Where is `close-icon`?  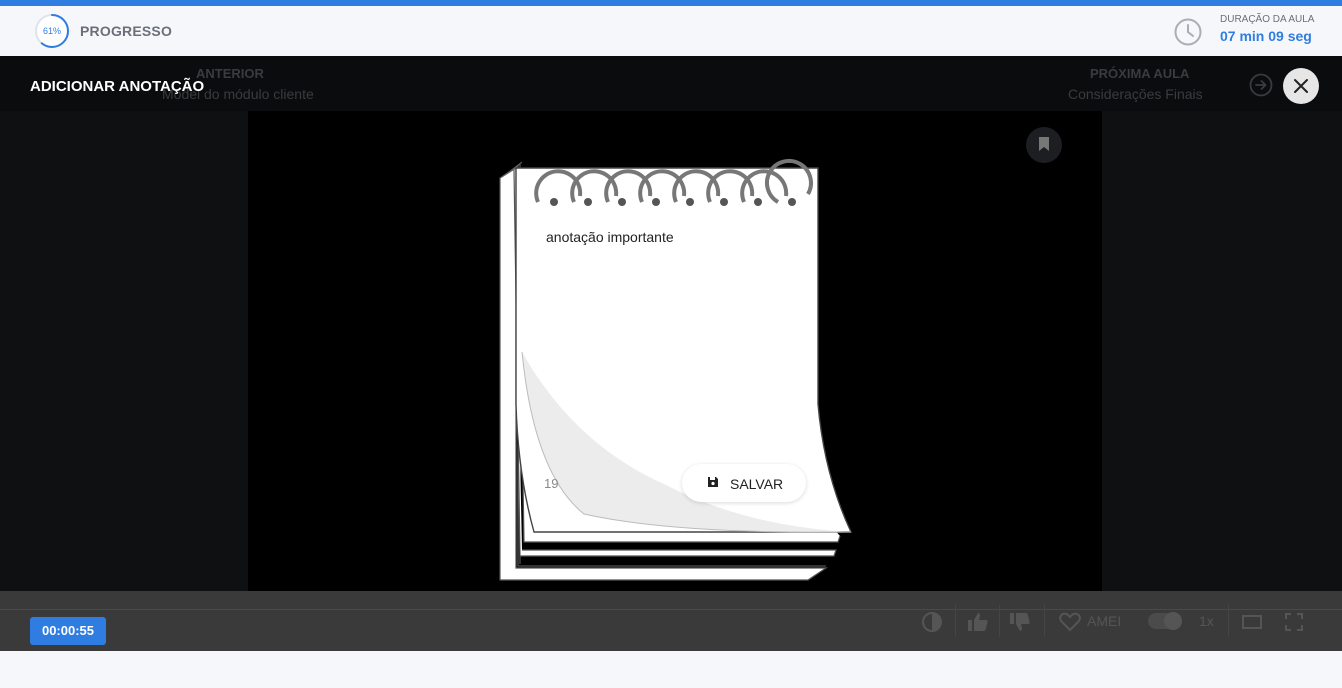 close-icon is located at coordinates (1301, 86).